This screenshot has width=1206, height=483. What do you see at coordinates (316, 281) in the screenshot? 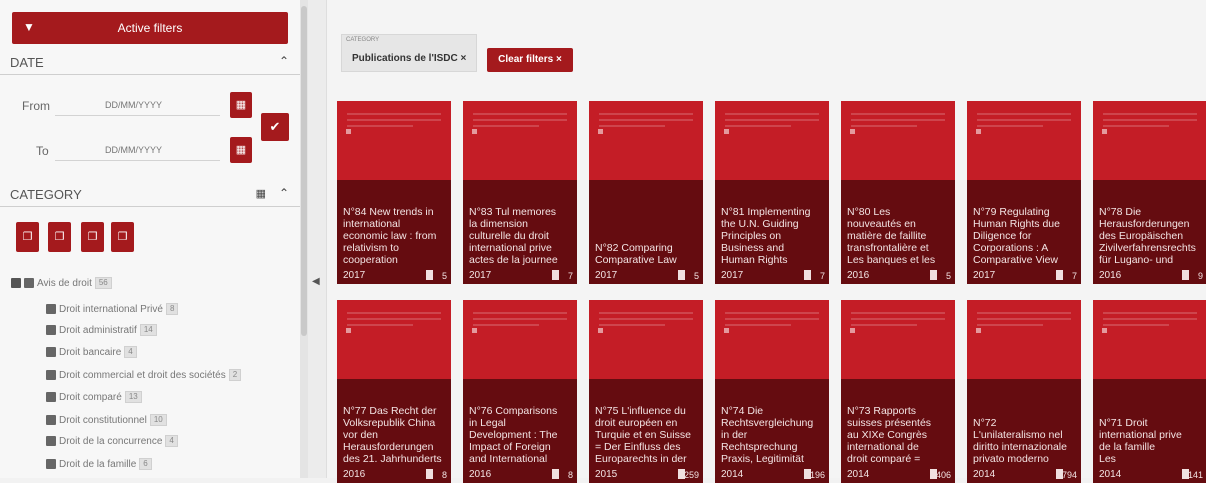
I see `chevron-left-icon: ◀` at bounding box center [316, 281].